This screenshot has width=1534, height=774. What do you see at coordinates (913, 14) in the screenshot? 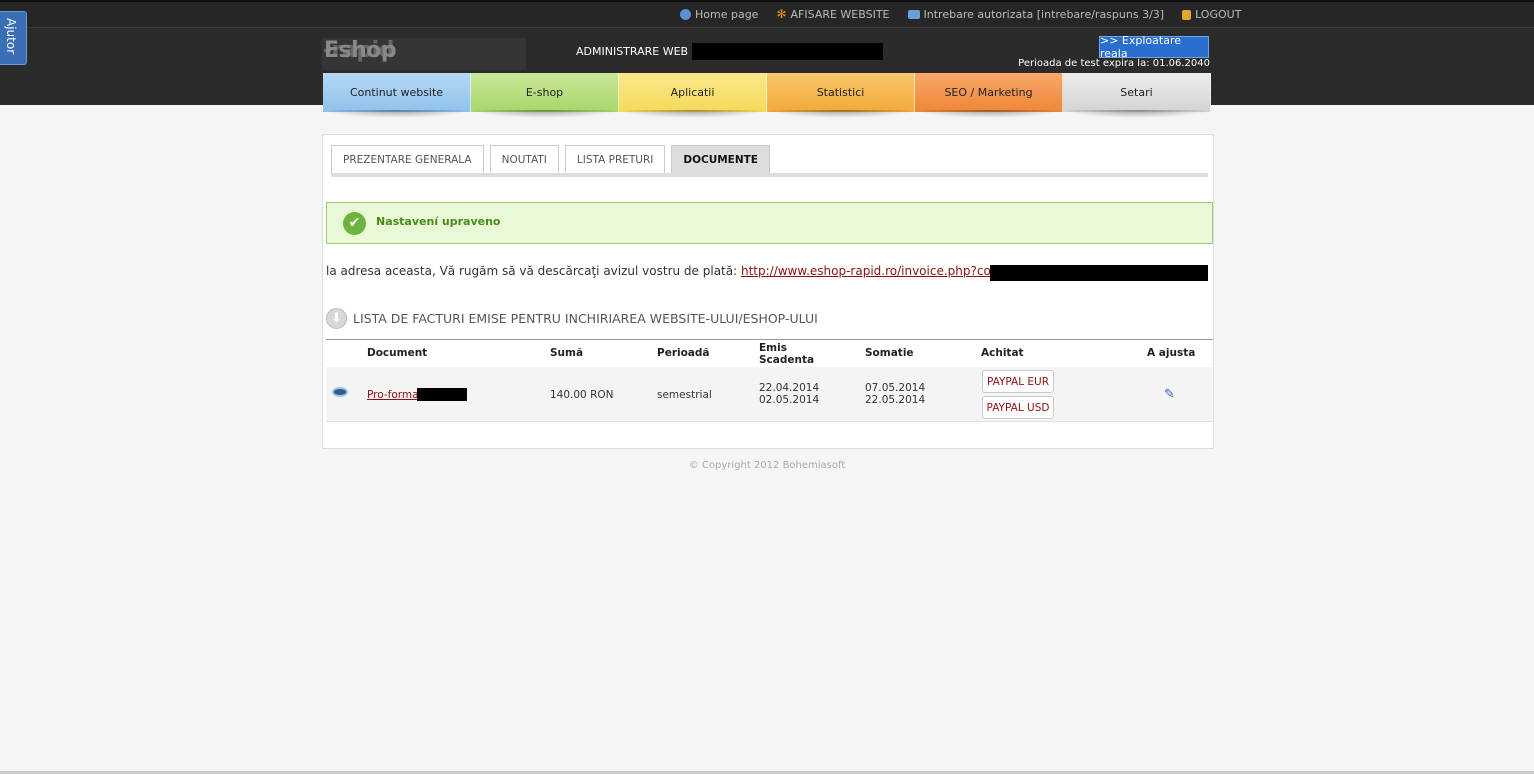
I see `message-icon` at bounding box center [913, 14].